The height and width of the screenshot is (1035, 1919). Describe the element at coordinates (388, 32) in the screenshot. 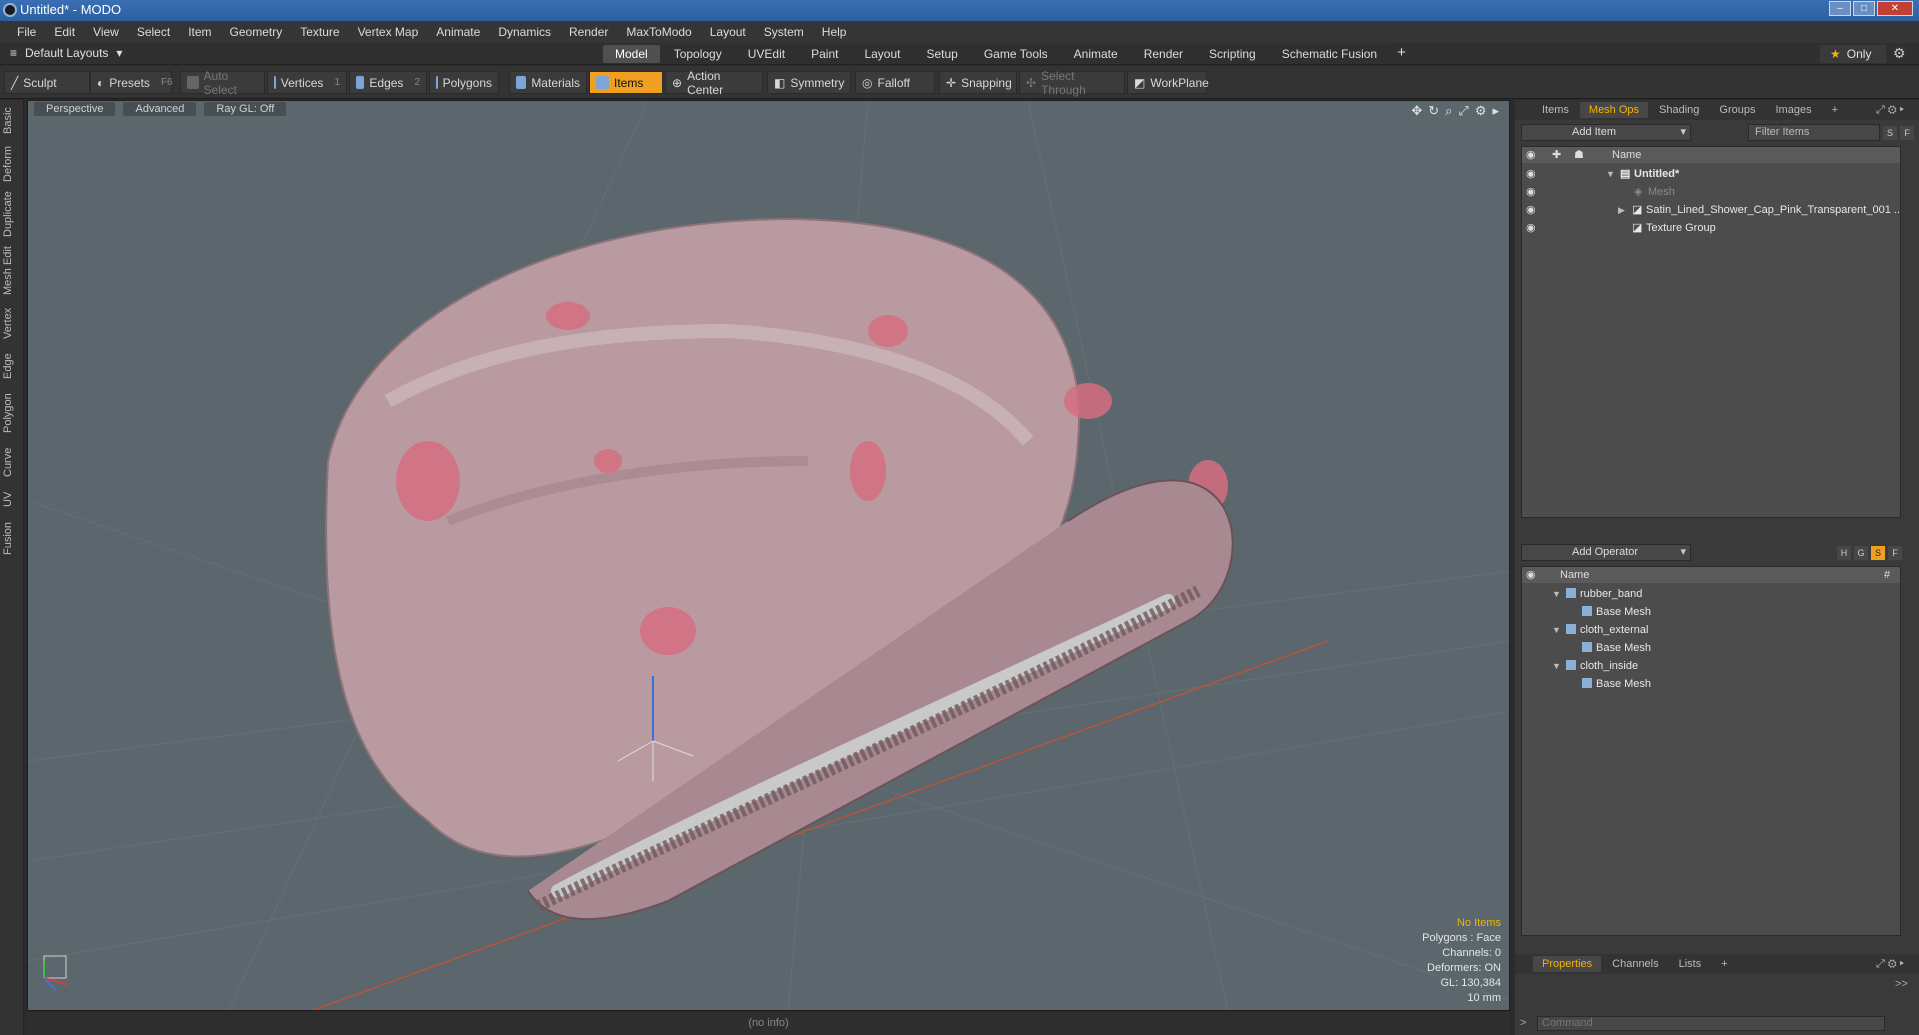

I see `menu-vertex-map: Vertex Map` at that location.